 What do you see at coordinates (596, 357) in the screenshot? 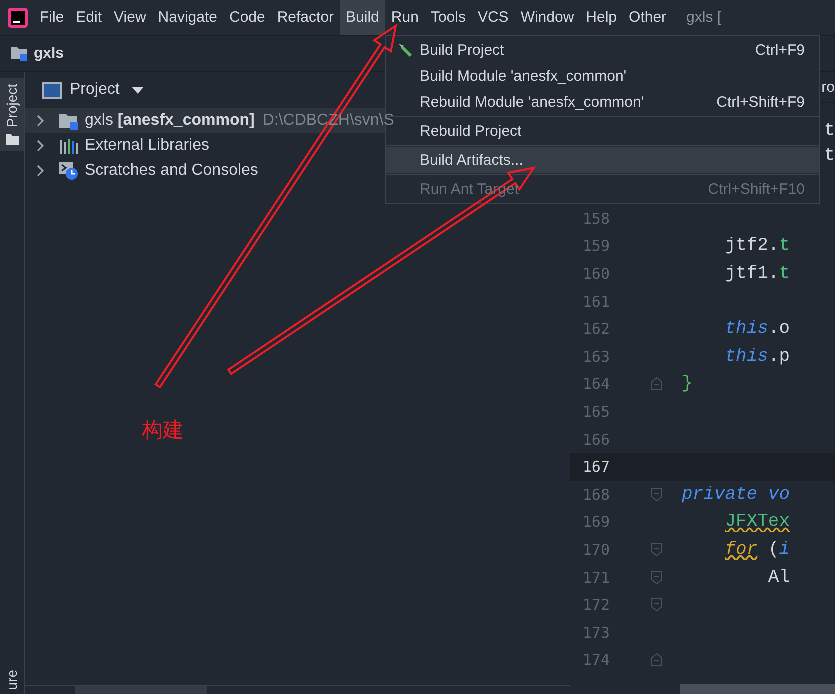
I see `line-number: 163` at bounding box center [596, 357].